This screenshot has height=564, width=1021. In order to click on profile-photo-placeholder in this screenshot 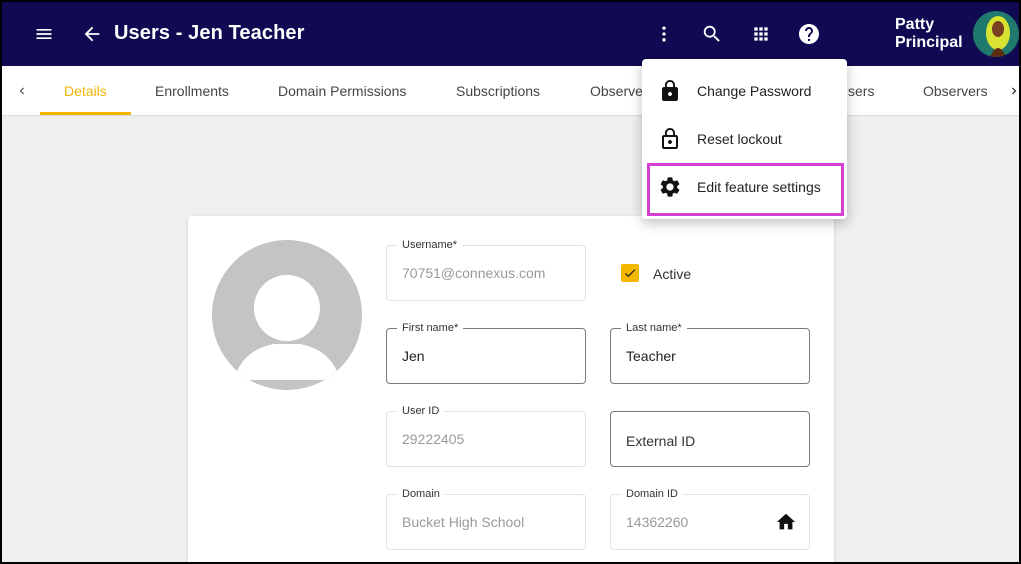, I will do `click(287, 315)`.